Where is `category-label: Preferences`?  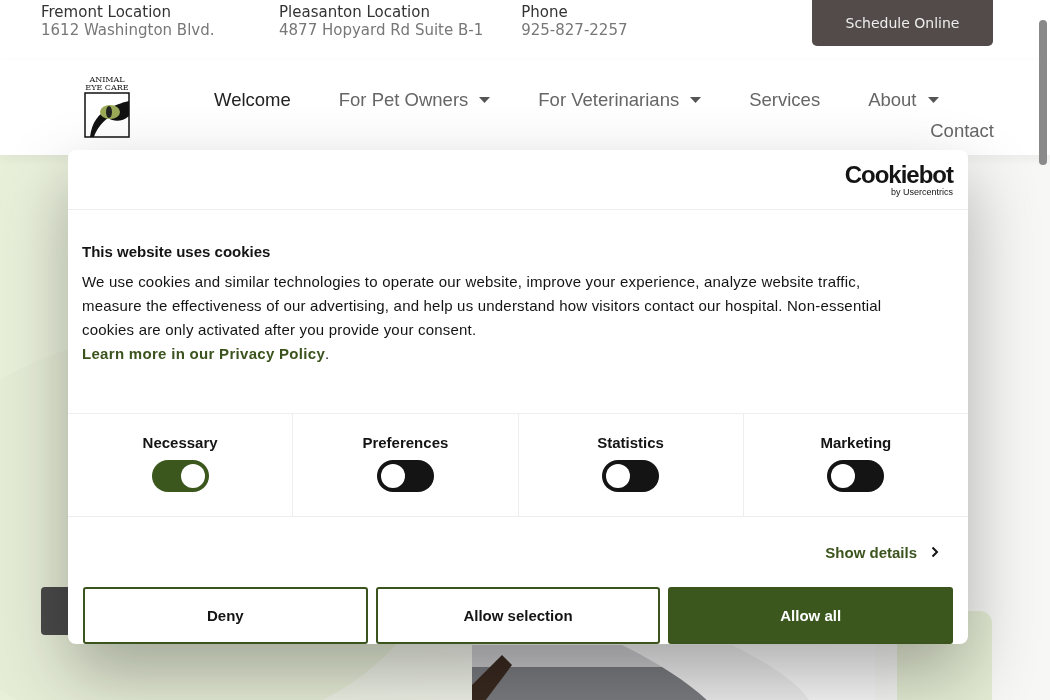 category-label: Preferences is located at coordinates (405, 442).